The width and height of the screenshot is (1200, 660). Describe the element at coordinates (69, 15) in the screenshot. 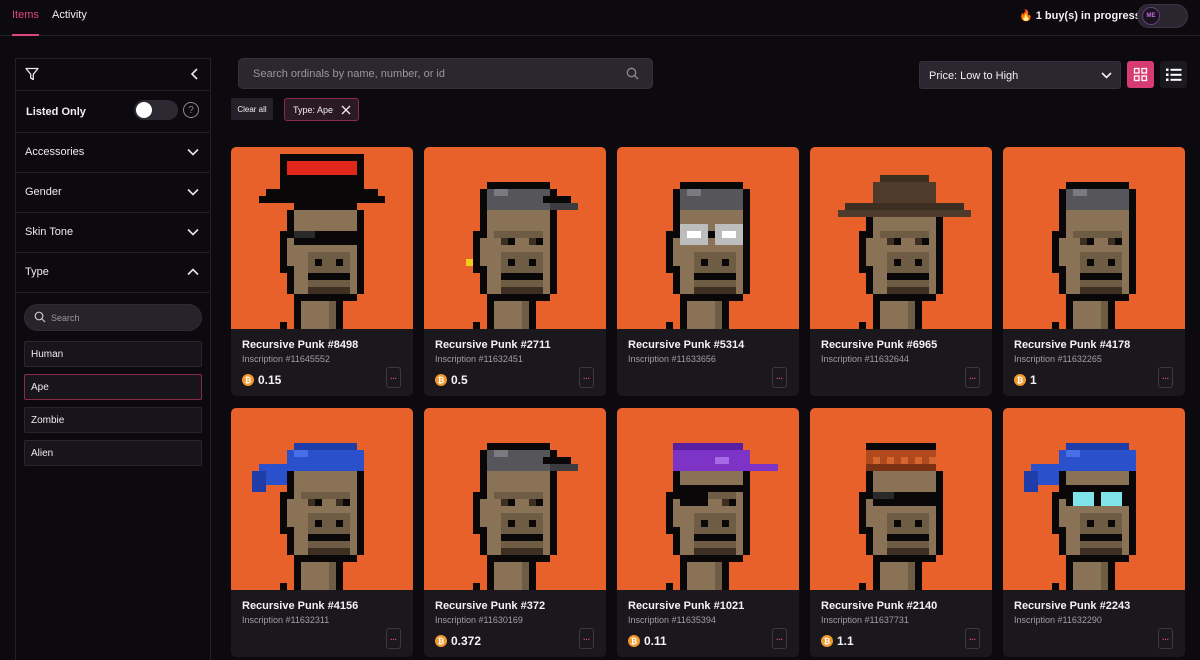

I see `tab-activity: Activity` at that location.